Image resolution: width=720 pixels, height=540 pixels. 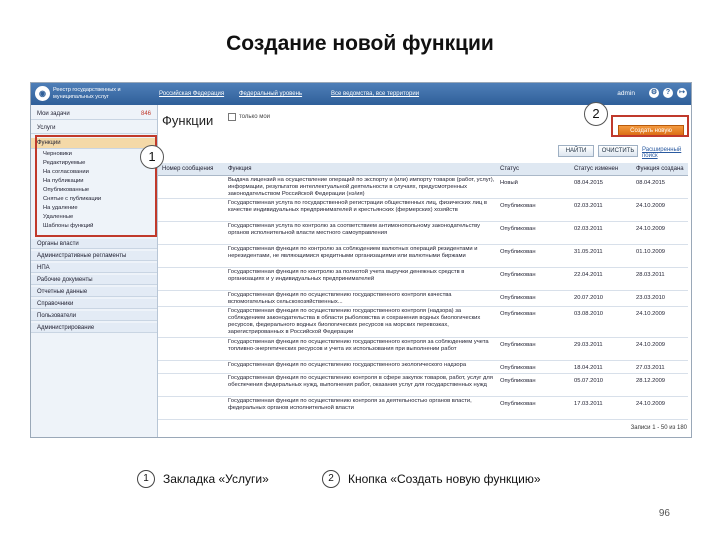 I want to click on nav-level: Федеральный уровень, so click(x=270, y=94).